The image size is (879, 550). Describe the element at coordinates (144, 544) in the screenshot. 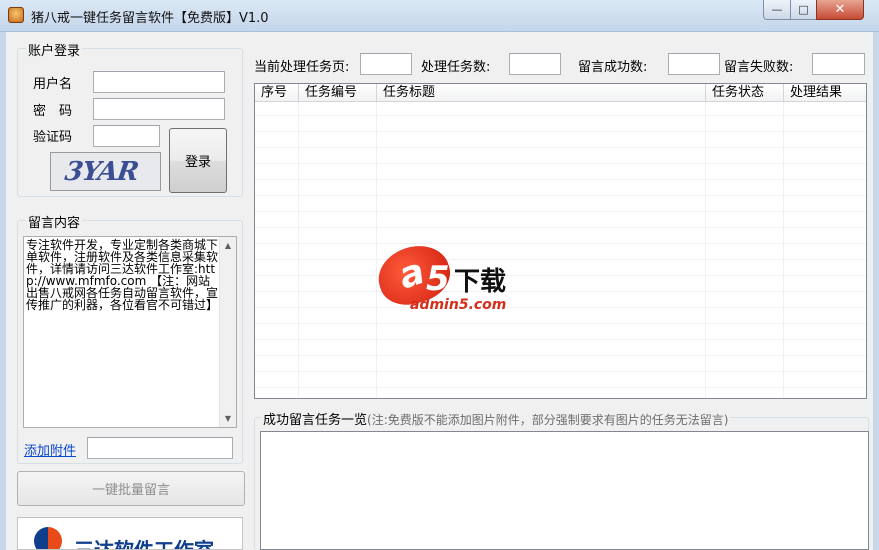

I see `studio-logo-text: 三达软件工作室` at that location.